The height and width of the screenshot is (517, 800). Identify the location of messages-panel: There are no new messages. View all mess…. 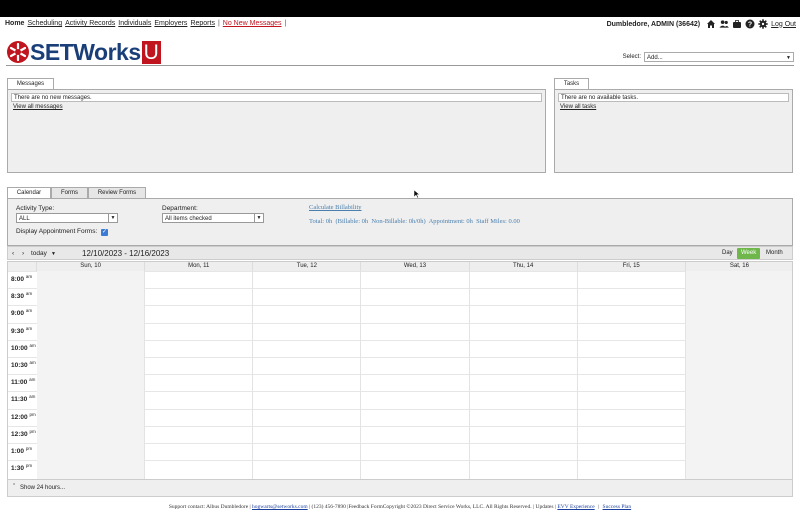
(276, 131).